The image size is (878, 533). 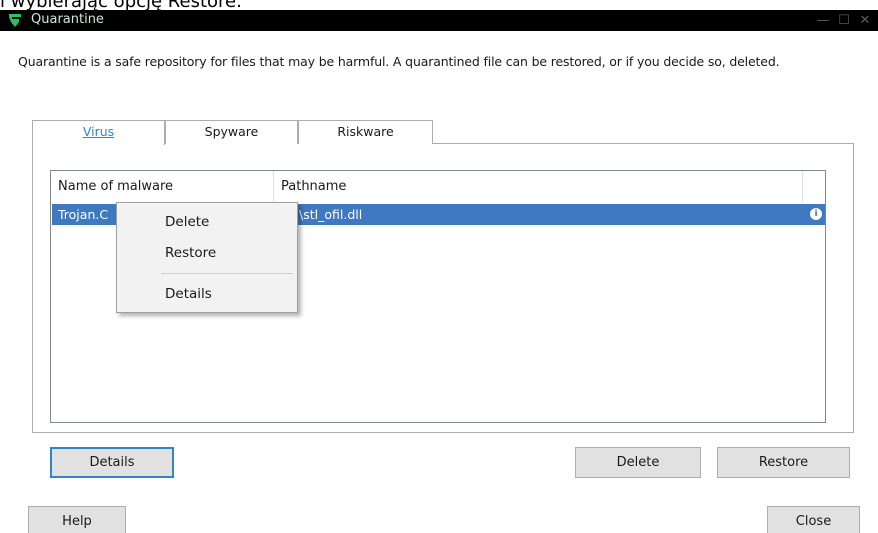 I want to click on shield-logo-icon, so click(x=15, y=20).